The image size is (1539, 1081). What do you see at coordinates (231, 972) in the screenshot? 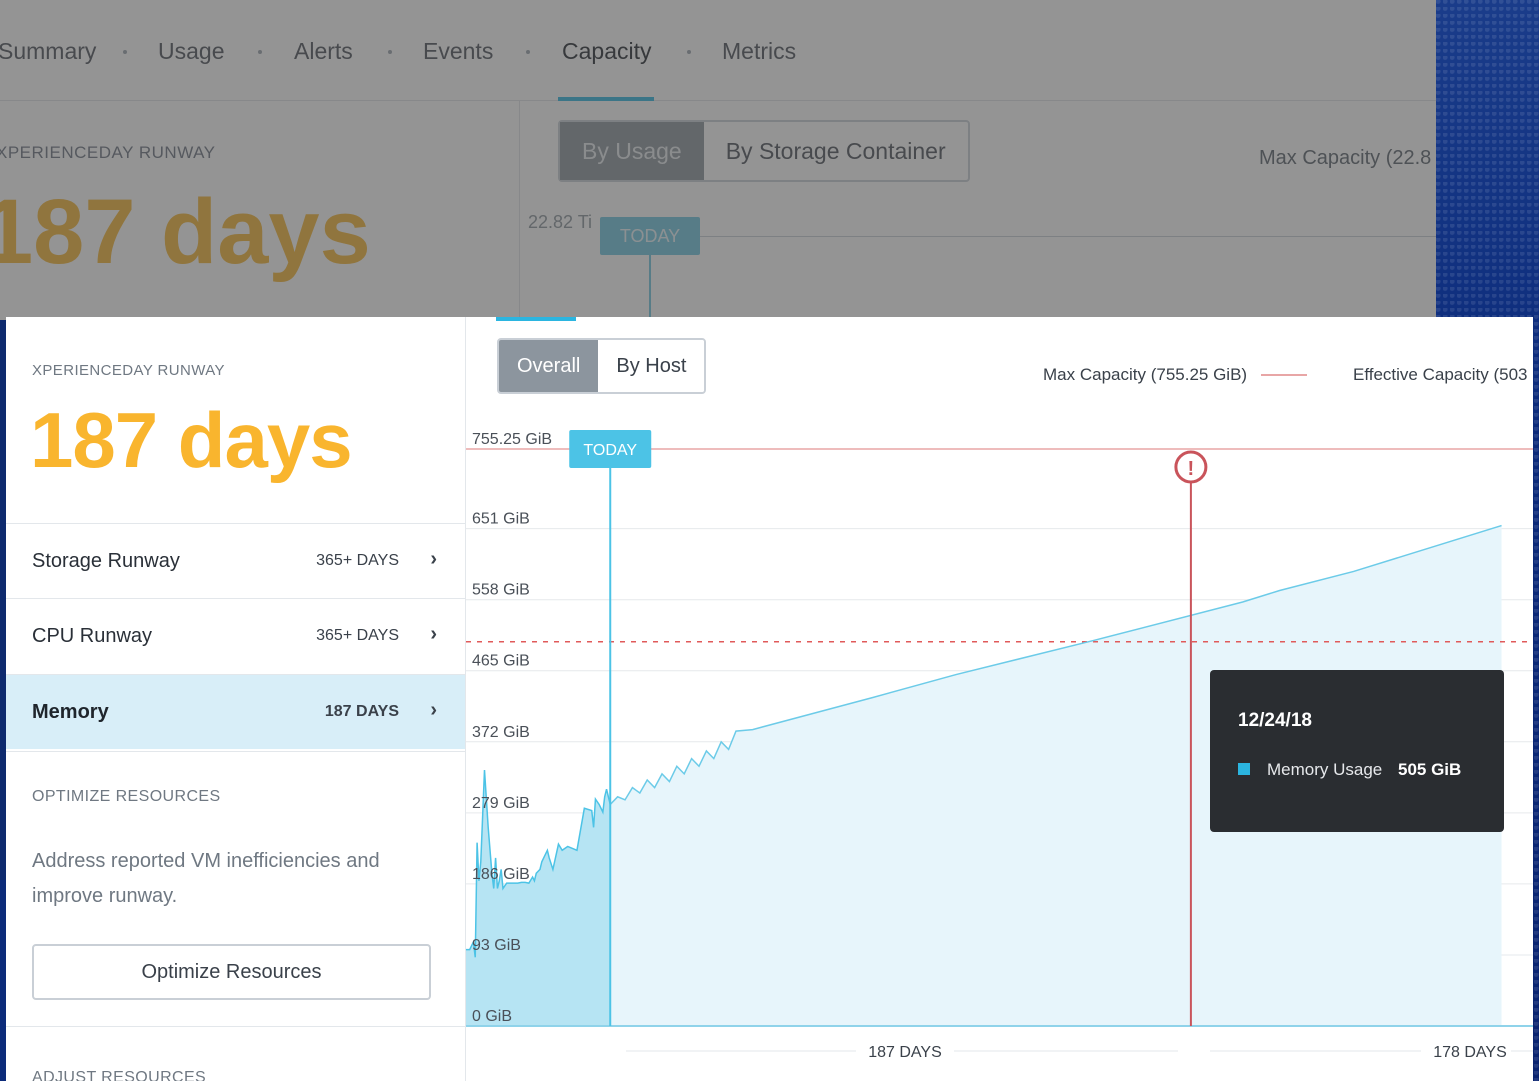
I see `optimize-resources-button: Optimize Resources` at bounding box center [231, 972].